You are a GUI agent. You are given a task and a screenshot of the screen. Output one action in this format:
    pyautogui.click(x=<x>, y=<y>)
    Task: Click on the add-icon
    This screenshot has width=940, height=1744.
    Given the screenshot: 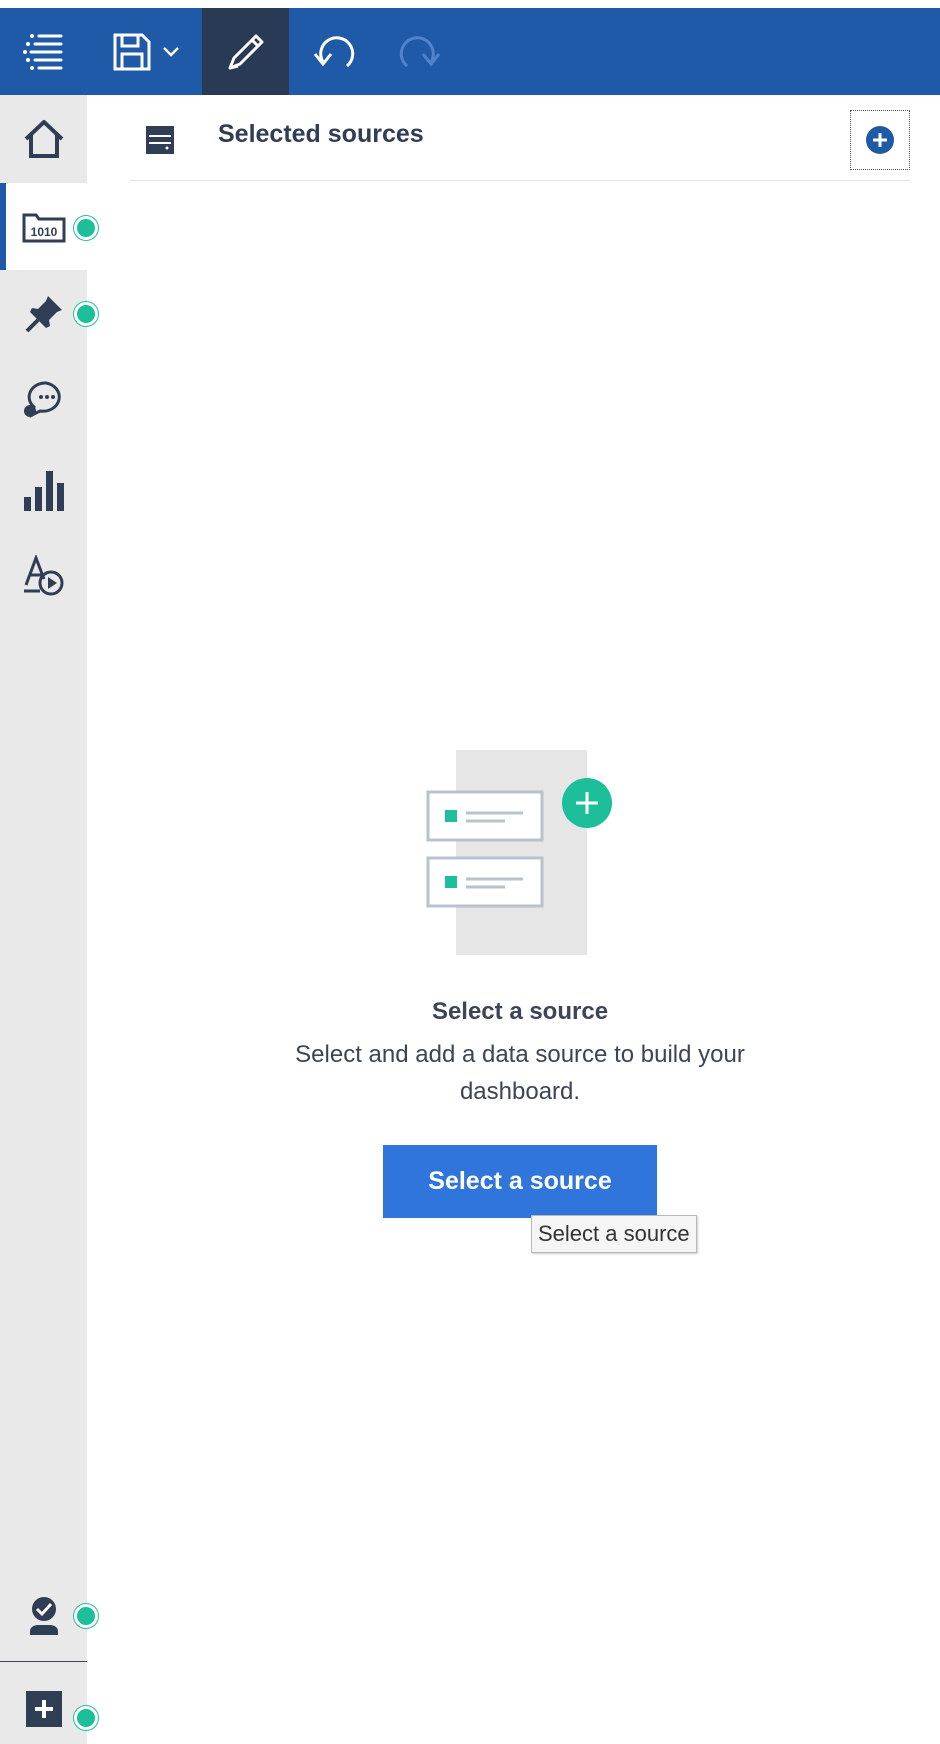 What is the action you would take?
    pyautogui.click(x=43, y=1709)
    